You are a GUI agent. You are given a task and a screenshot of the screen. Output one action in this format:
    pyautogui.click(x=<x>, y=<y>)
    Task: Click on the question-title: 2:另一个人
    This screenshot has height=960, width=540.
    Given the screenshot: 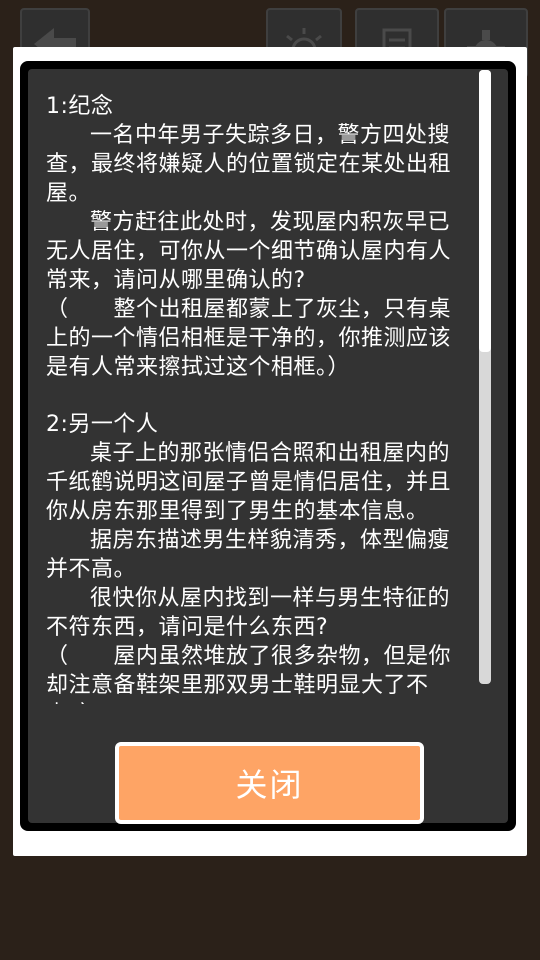 What is the action you would take?
    pyautogui.click(x=102, y=424)
    